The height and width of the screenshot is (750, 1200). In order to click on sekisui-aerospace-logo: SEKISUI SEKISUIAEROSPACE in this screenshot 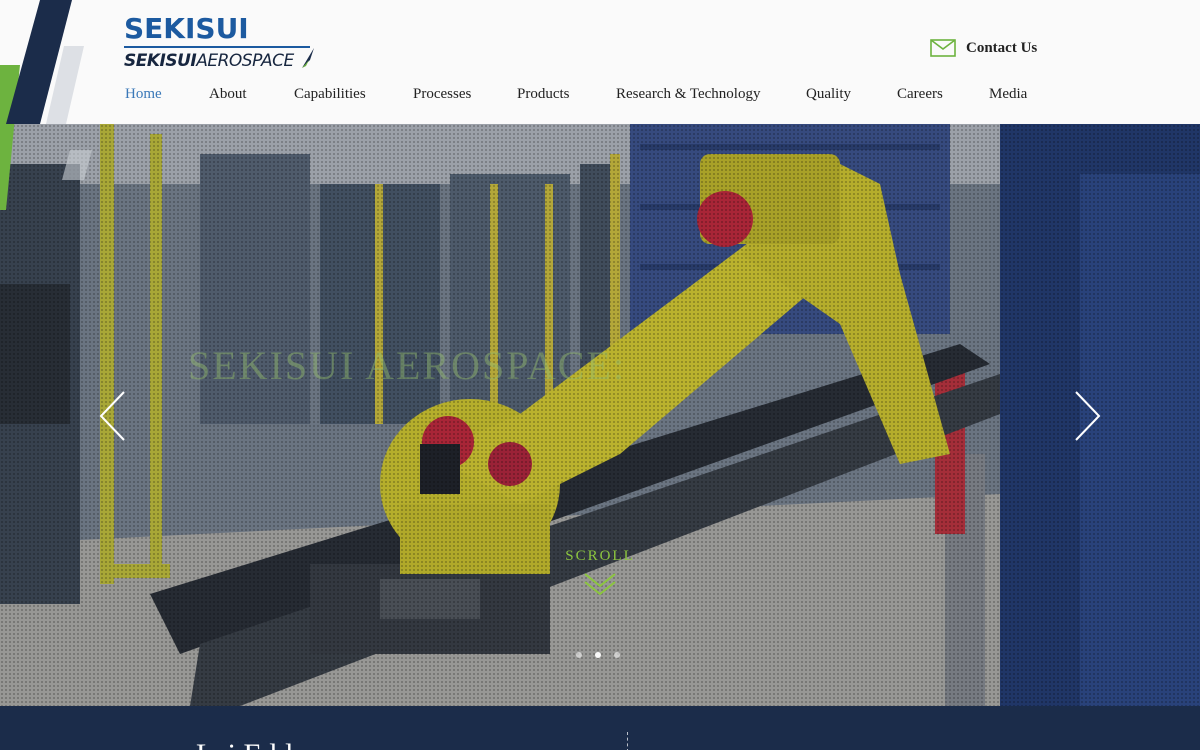, I will do `click(224, 43)`.